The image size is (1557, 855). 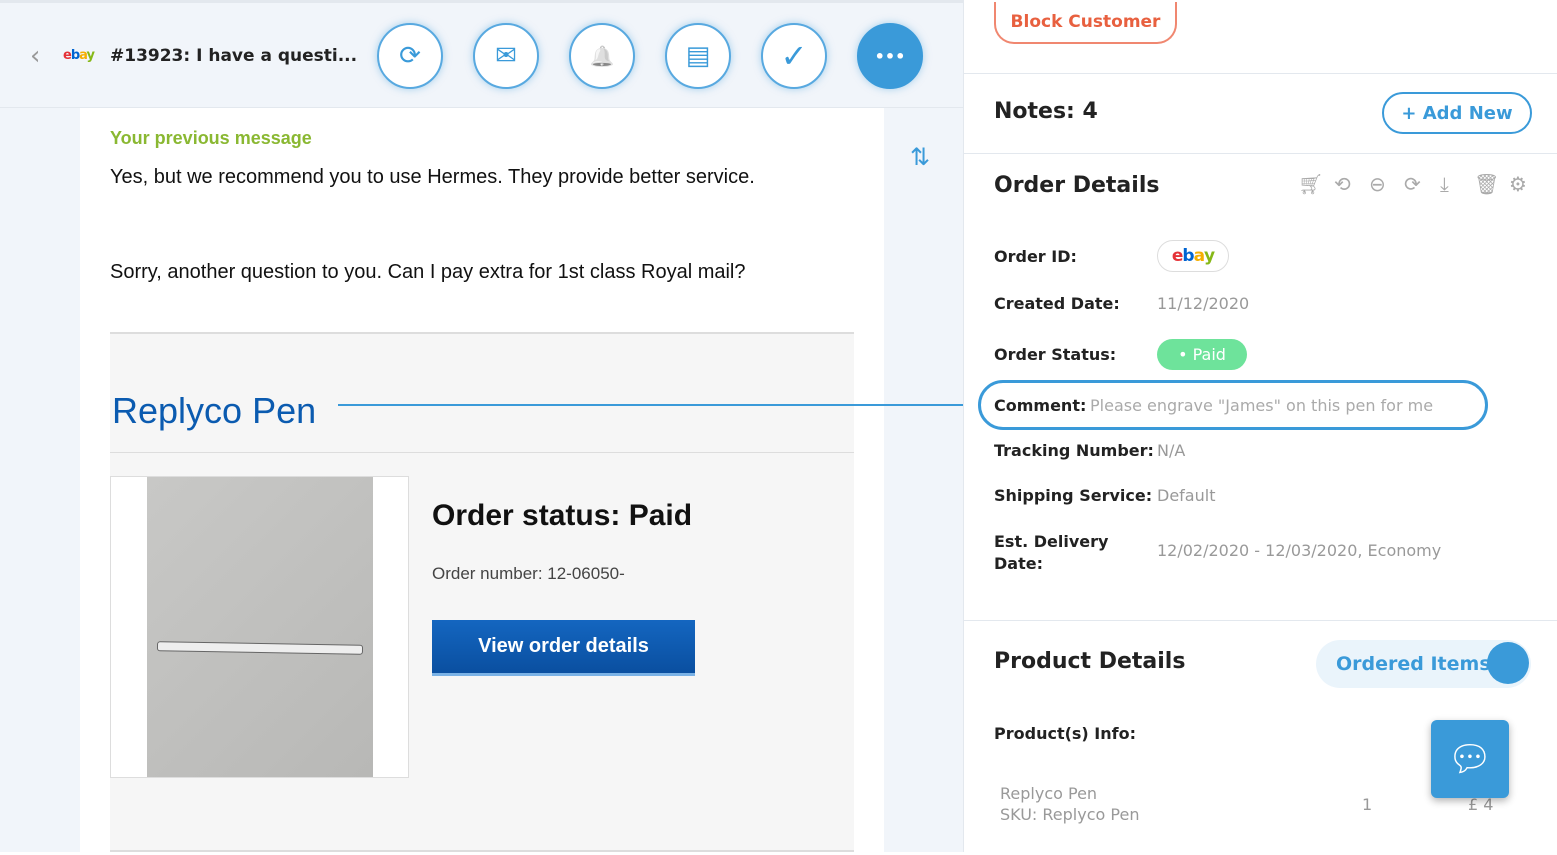 I want to click on snooze-button: 🔔, so click(x=602, y=56).